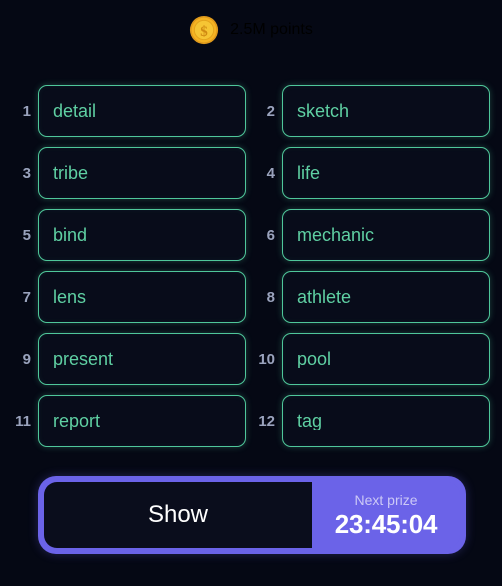  Describe the element at coordinates (75, 111) in the screenshot. I see `word-text: detail` at that location.